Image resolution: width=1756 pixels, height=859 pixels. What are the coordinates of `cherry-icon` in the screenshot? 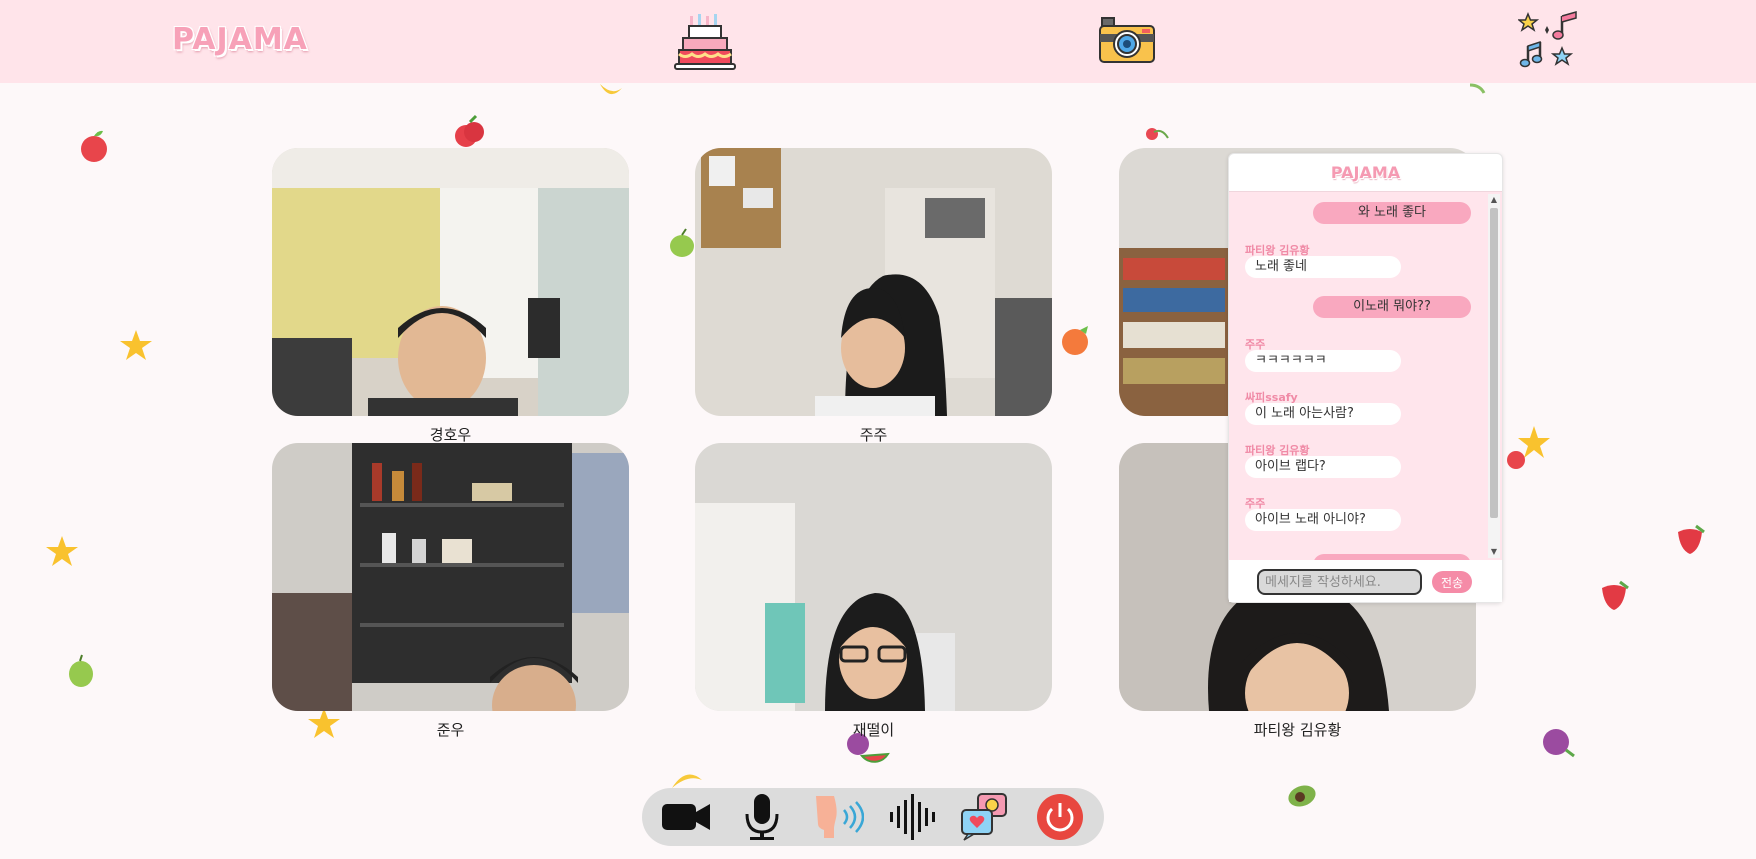 It's located at (470, 132).